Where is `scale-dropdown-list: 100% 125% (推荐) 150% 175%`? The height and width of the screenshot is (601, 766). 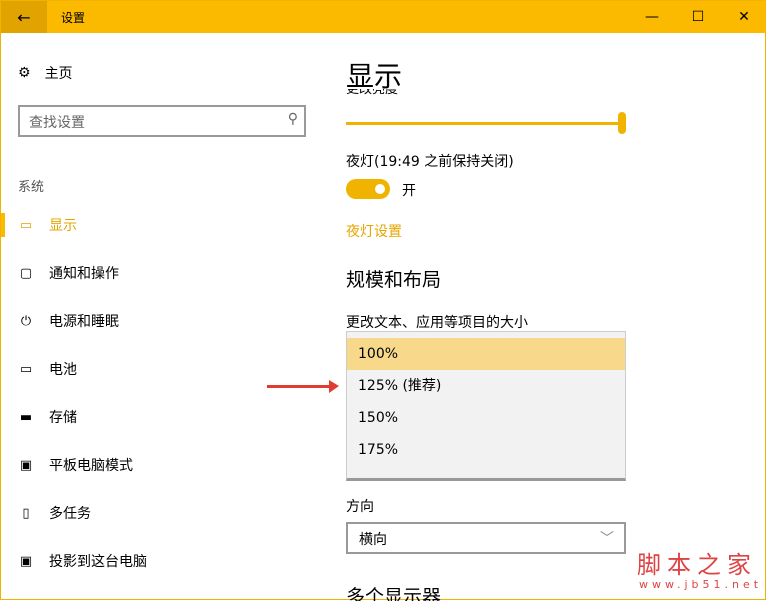
scale-dropdown-list: 100% 125% (推荐) 150% 175% is located at coordinates (486, 406).